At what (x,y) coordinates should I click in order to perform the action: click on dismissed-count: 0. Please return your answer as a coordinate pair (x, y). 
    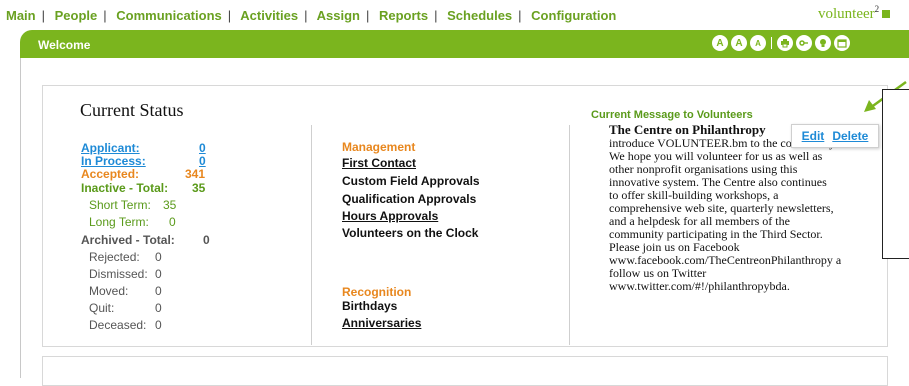
    Looking at the image, I should click on (158, 274).